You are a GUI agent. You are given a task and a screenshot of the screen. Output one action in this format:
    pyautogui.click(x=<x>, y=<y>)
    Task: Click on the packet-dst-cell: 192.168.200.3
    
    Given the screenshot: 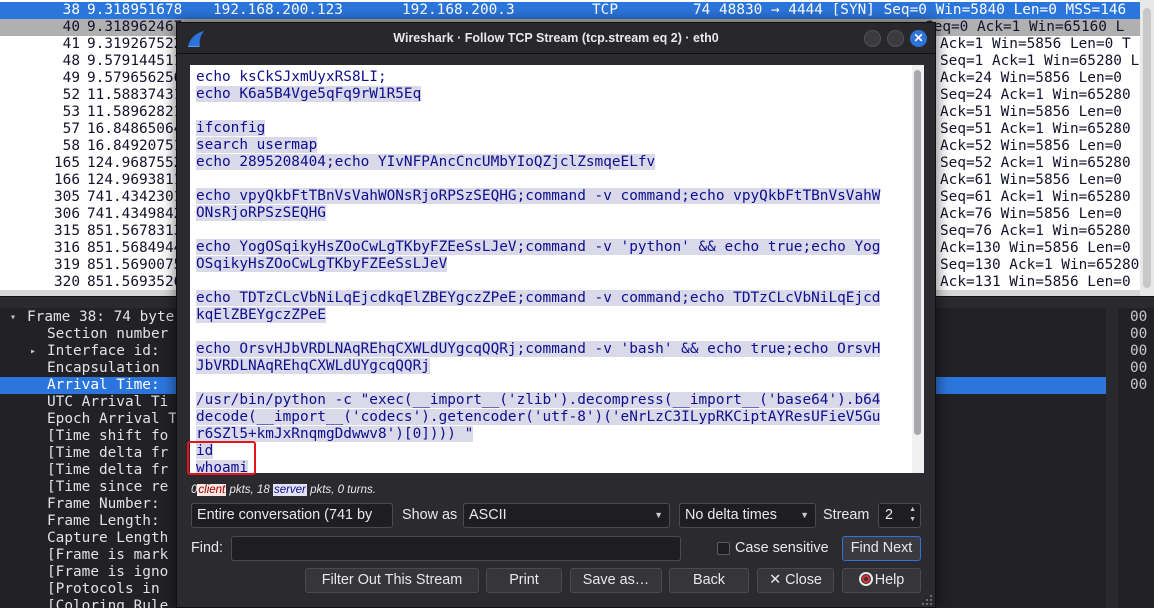 What is the action you would take?
    pyautogui.click(x=458, y=10)
    